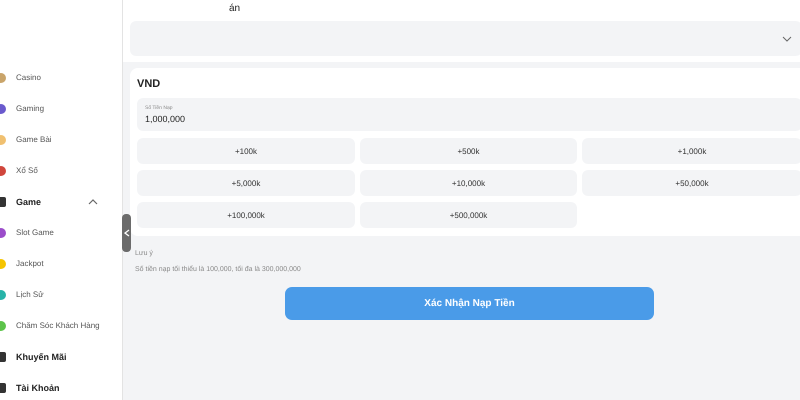 This screenshot has width=800, height=400. I want to click on sidebar-item: Chăm Sóc Khách Hàng, so click(61, 325).